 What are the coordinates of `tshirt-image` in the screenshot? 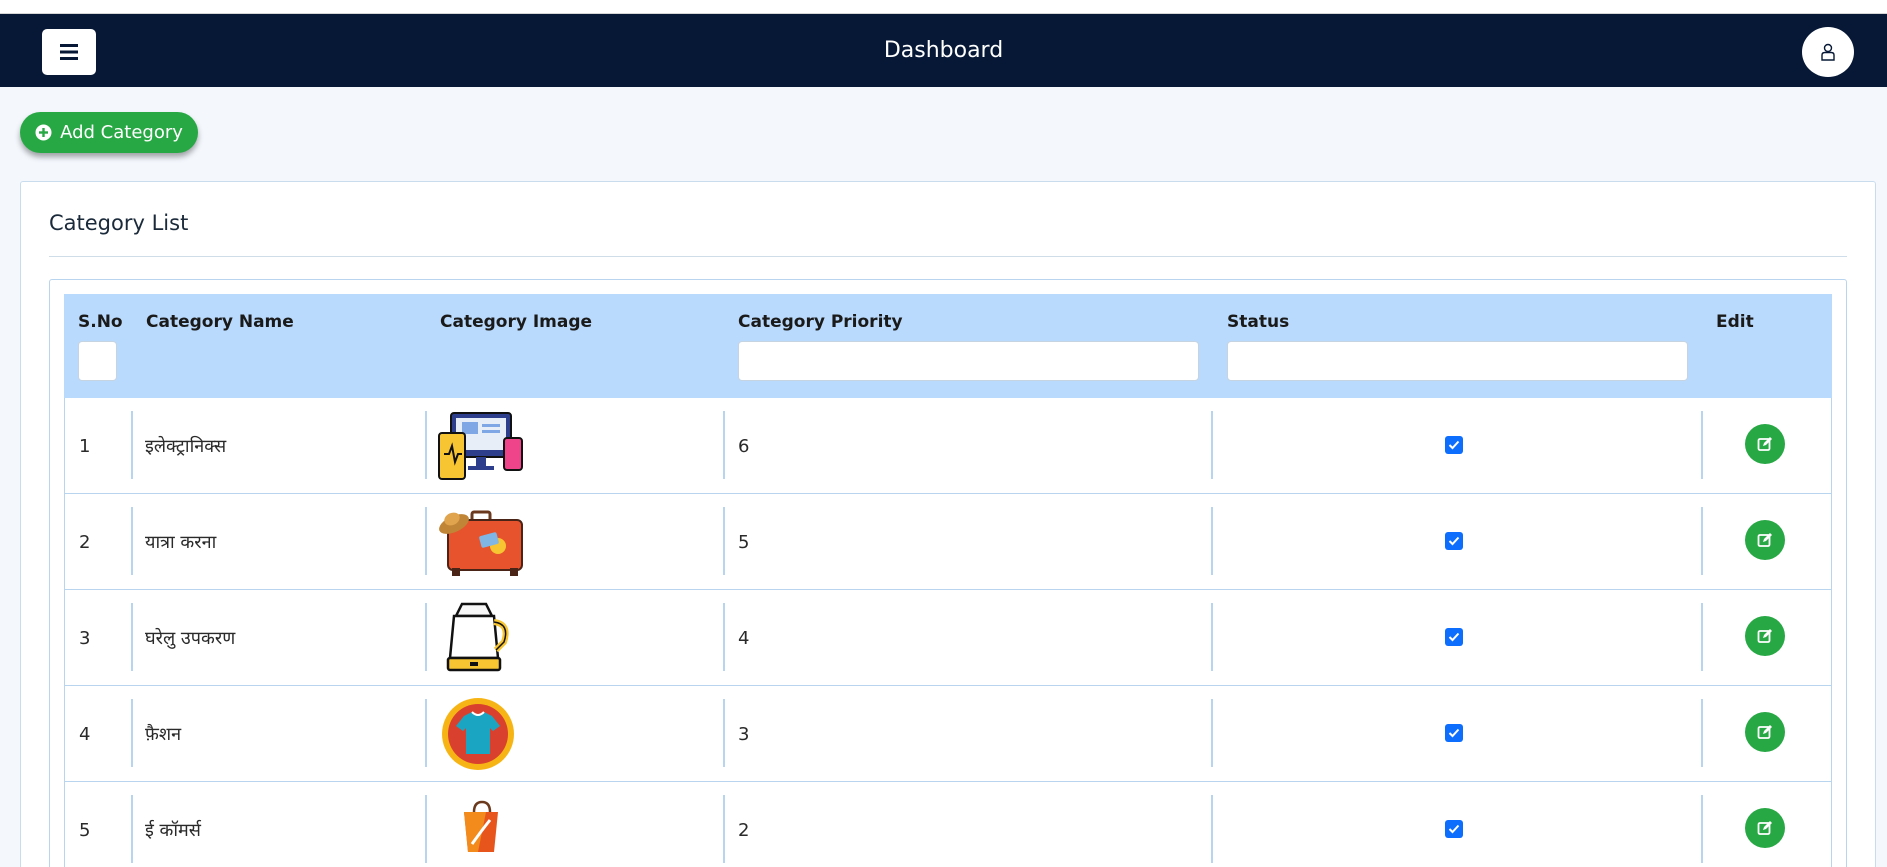 It's located at (481, 734).